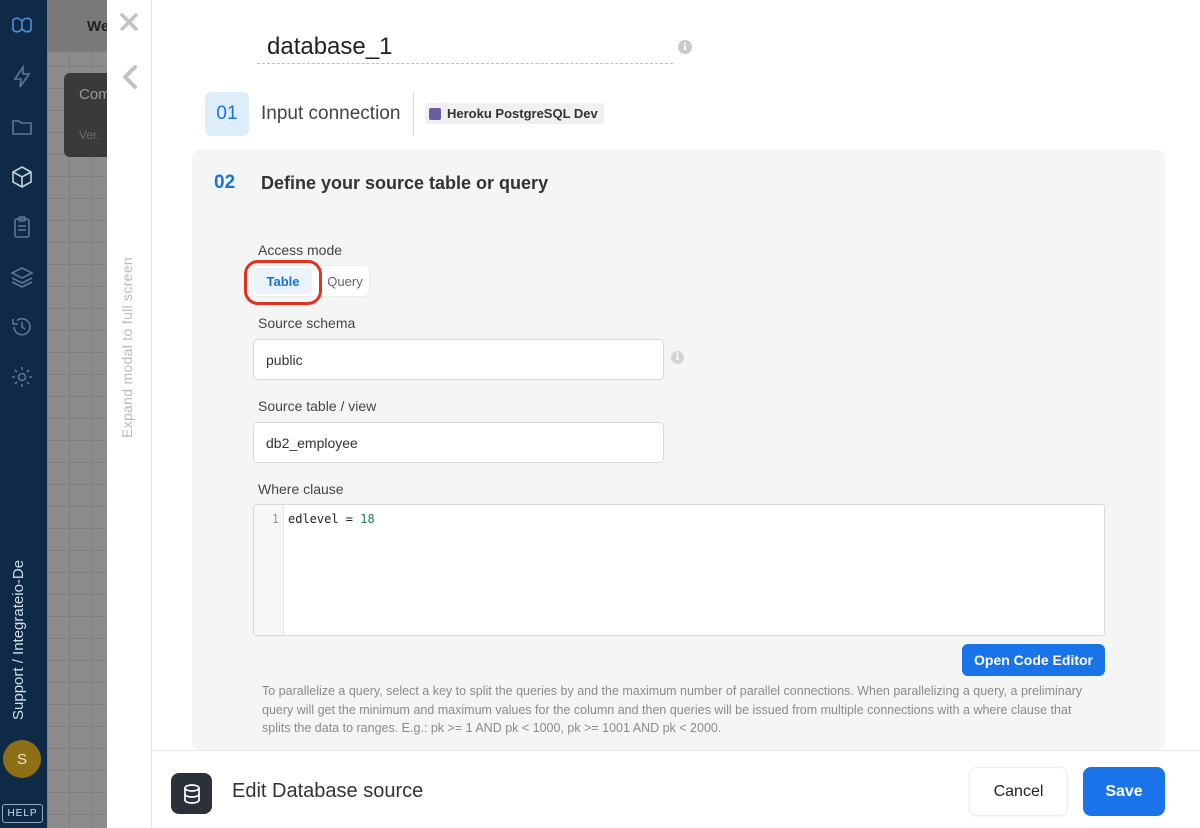  Describe the element at coordinates (345, 281) in the screenshot. I see `access-mode-query-option: Query` at that location.